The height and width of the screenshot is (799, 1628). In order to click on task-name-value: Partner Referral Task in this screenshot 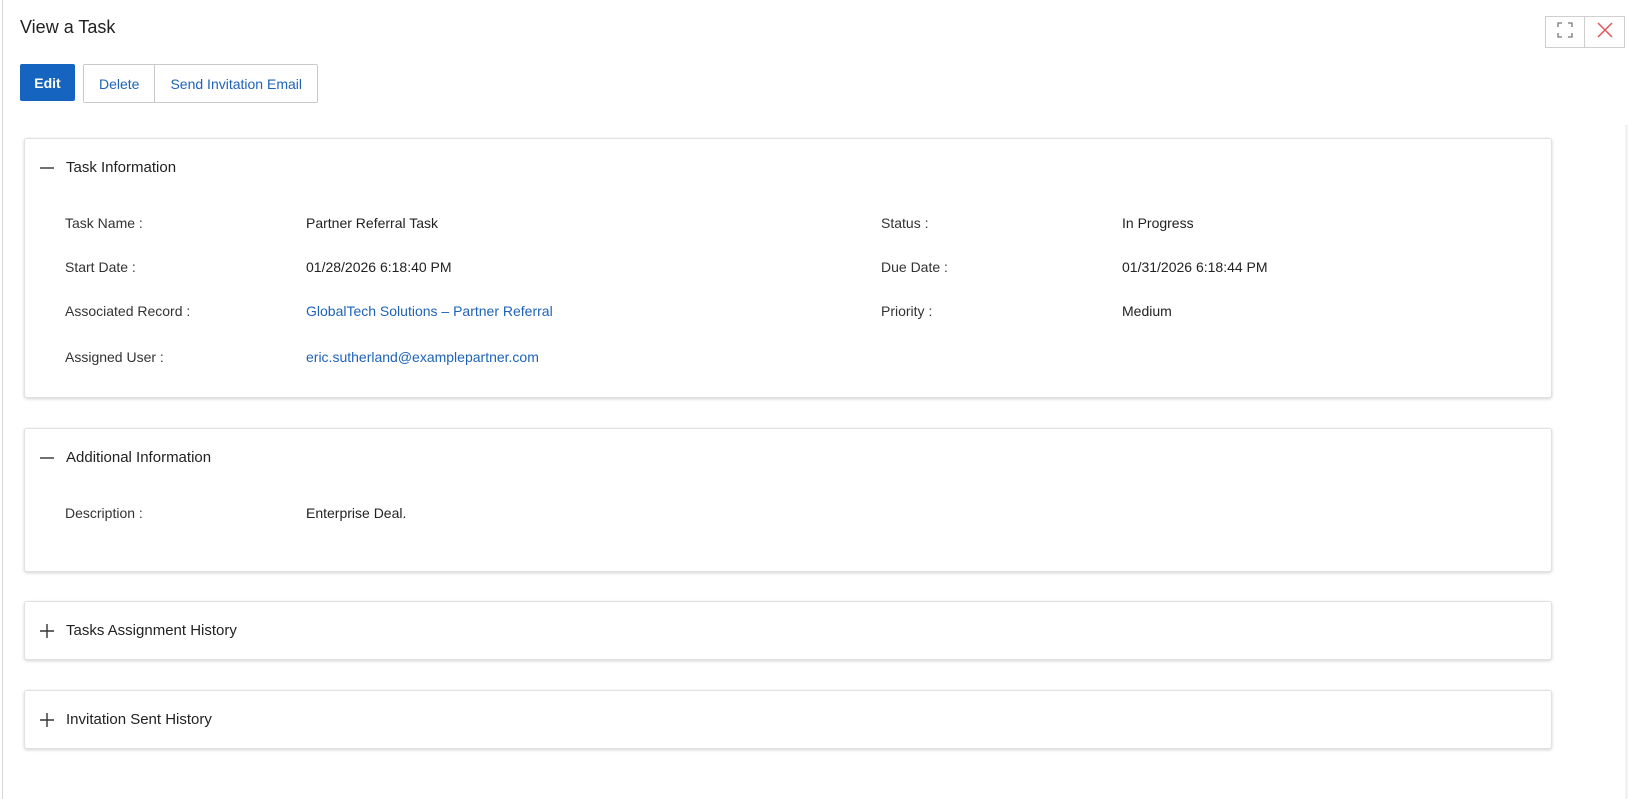, I will do `click(372, 223)`.